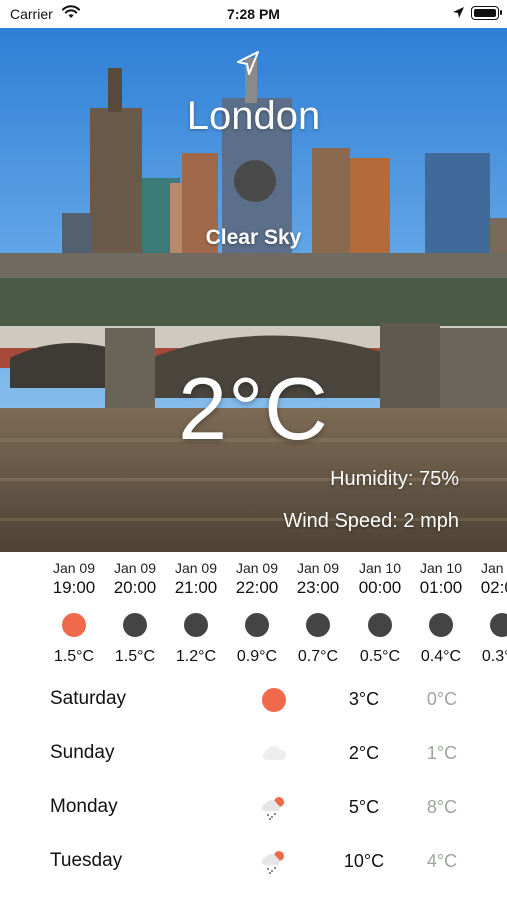 The image size is (507, 900). What do you see at coordinates (88, 698) in the screenshot?
I see `day-name: Saturday` at bounding box center [88, 698].